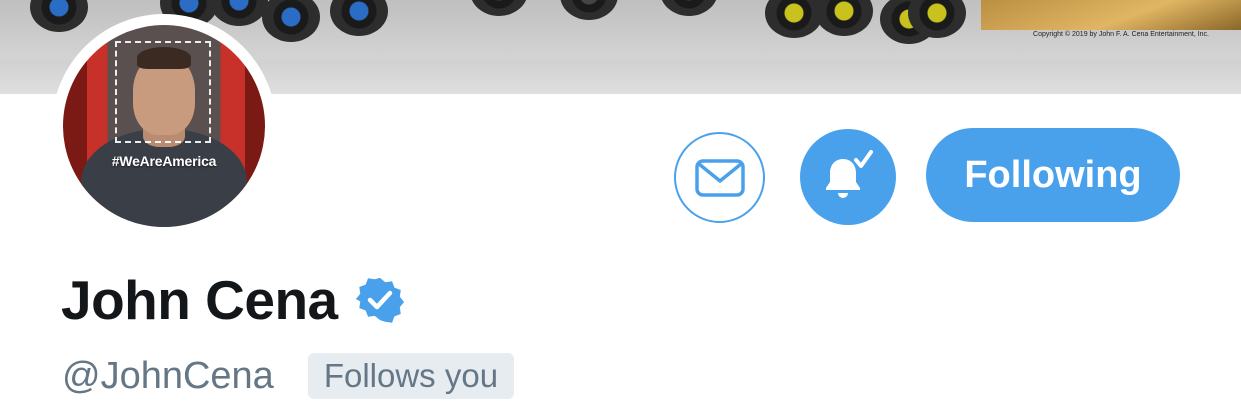  Describe the element at coordinates (1111, 15) in the screenshot. I see `banner-box-art` at that location.